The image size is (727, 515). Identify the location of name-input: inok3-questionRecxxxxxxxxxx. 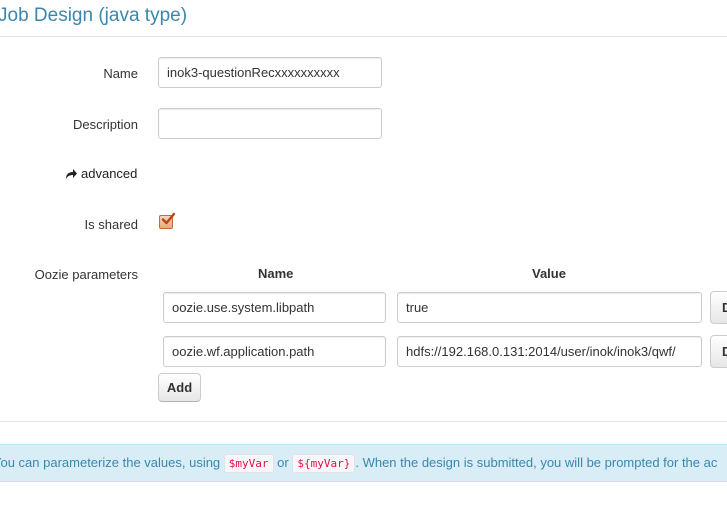
(270, 72).